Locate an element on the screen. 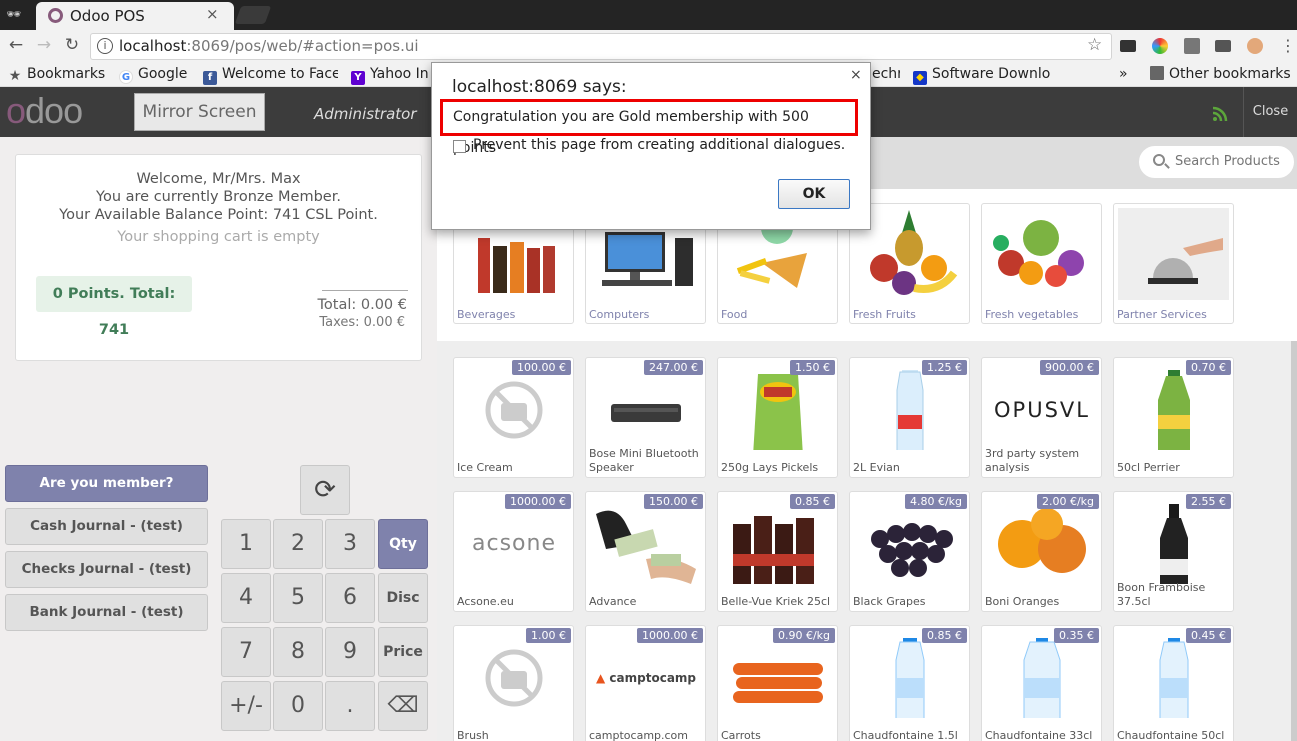  framboise-bottle-image is located at coordinates (1174, 544).